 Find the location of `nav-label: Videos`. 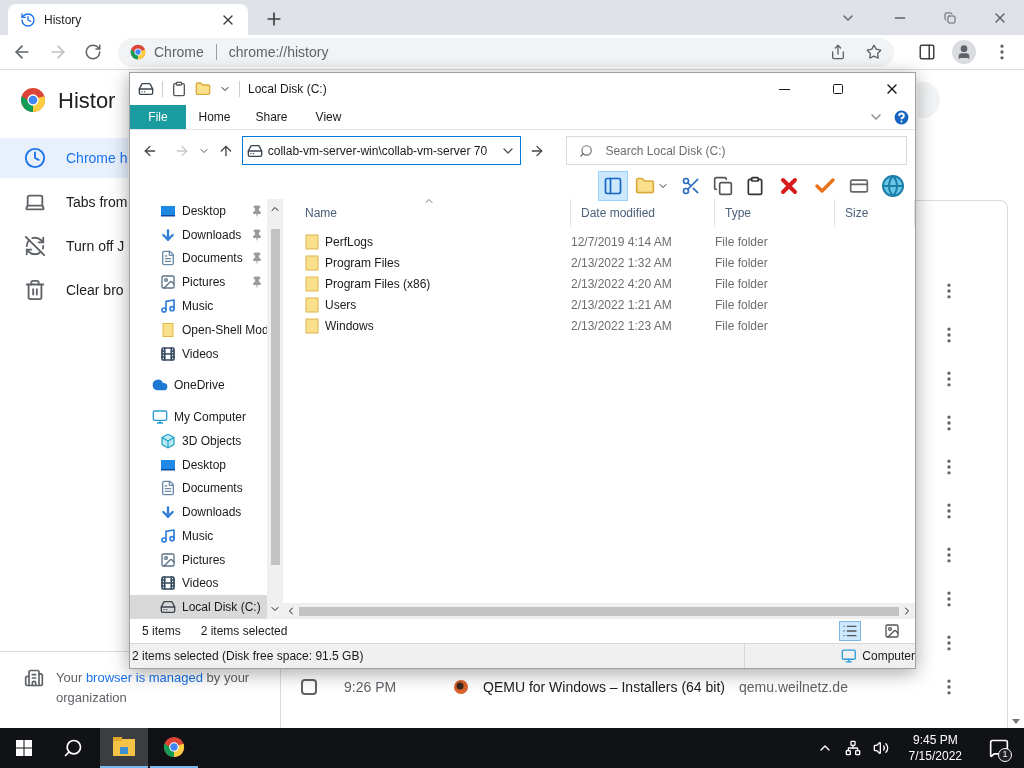

nav-label: Videos is located at coordinates (201, 354).